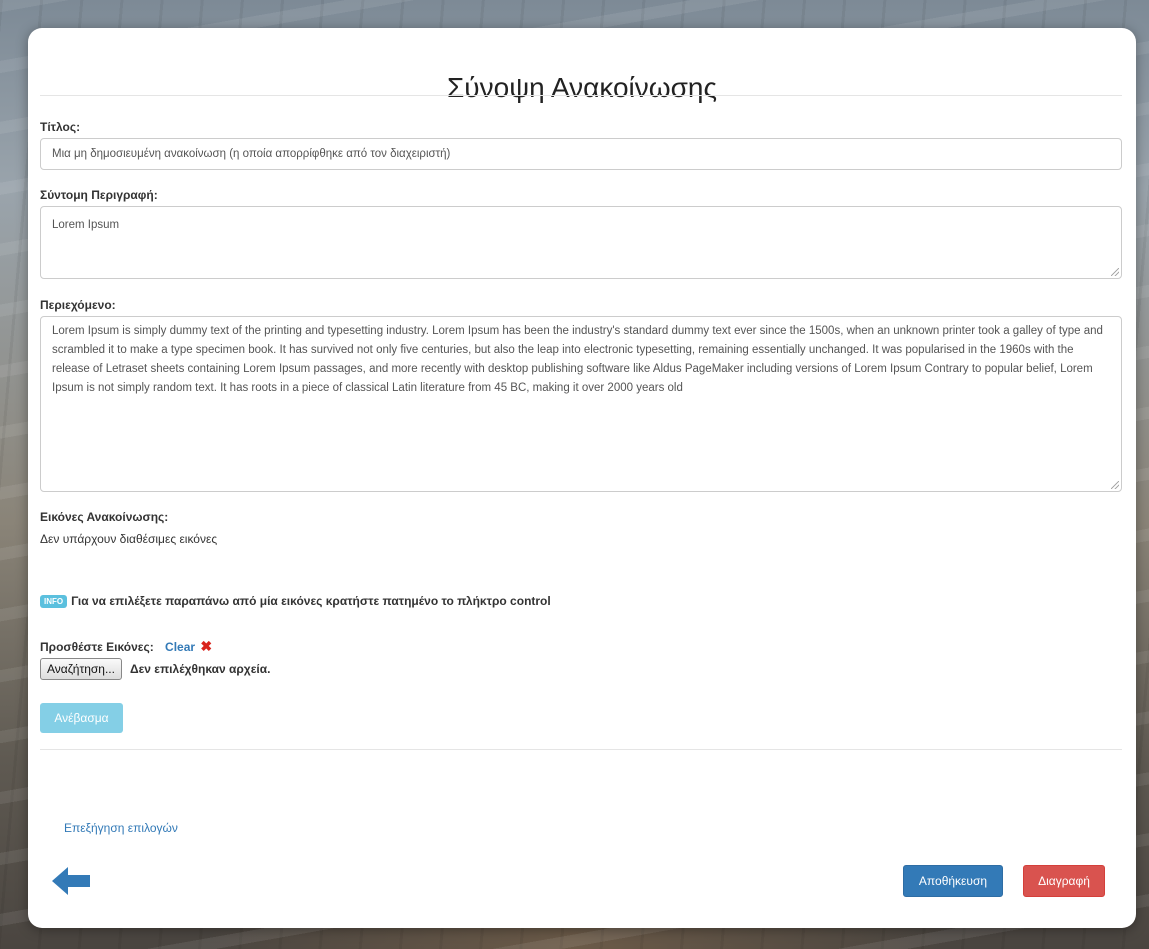 This screenshot has height=949, width=1149. Describe the element at coordinates (1064, 881) in the screenshot. I see `delete-button: Διαγραφή` at that location.